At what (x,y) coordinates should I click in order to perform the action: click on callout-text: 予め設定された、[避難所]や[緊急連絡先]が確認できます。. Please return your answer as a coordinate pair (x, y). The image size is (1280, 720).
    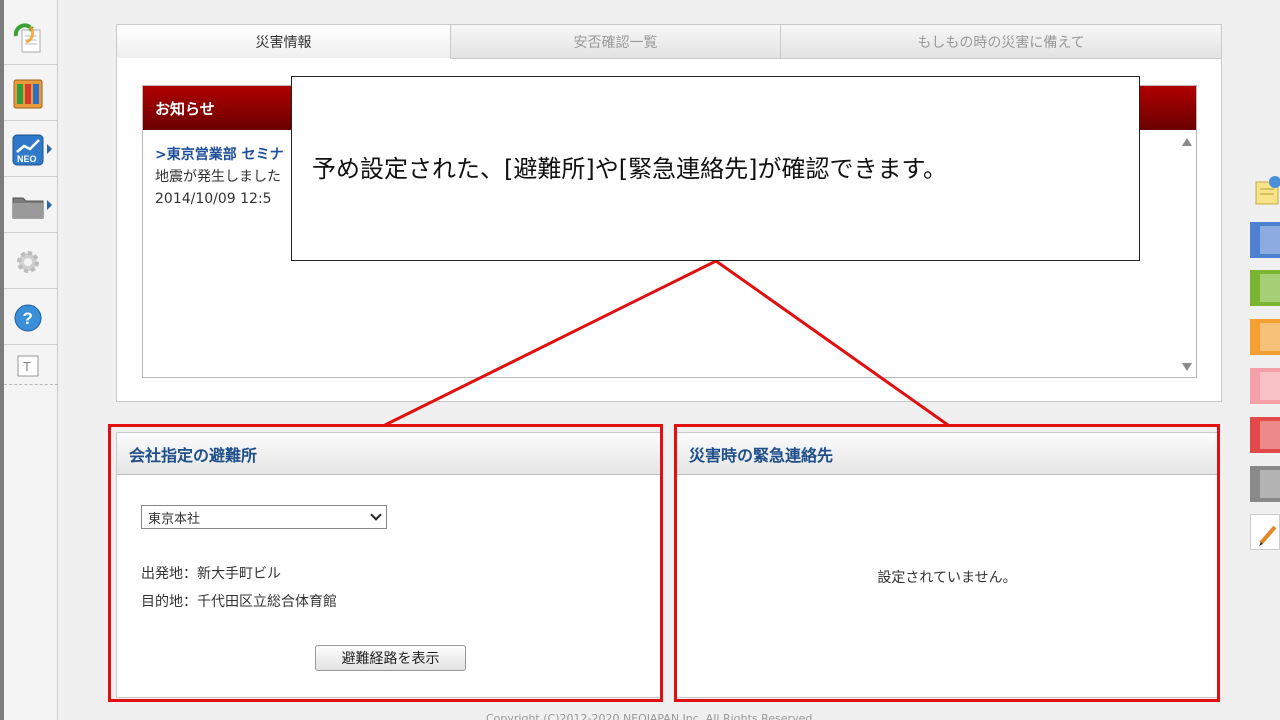
    Looking at the image, I should click on (630, 169).